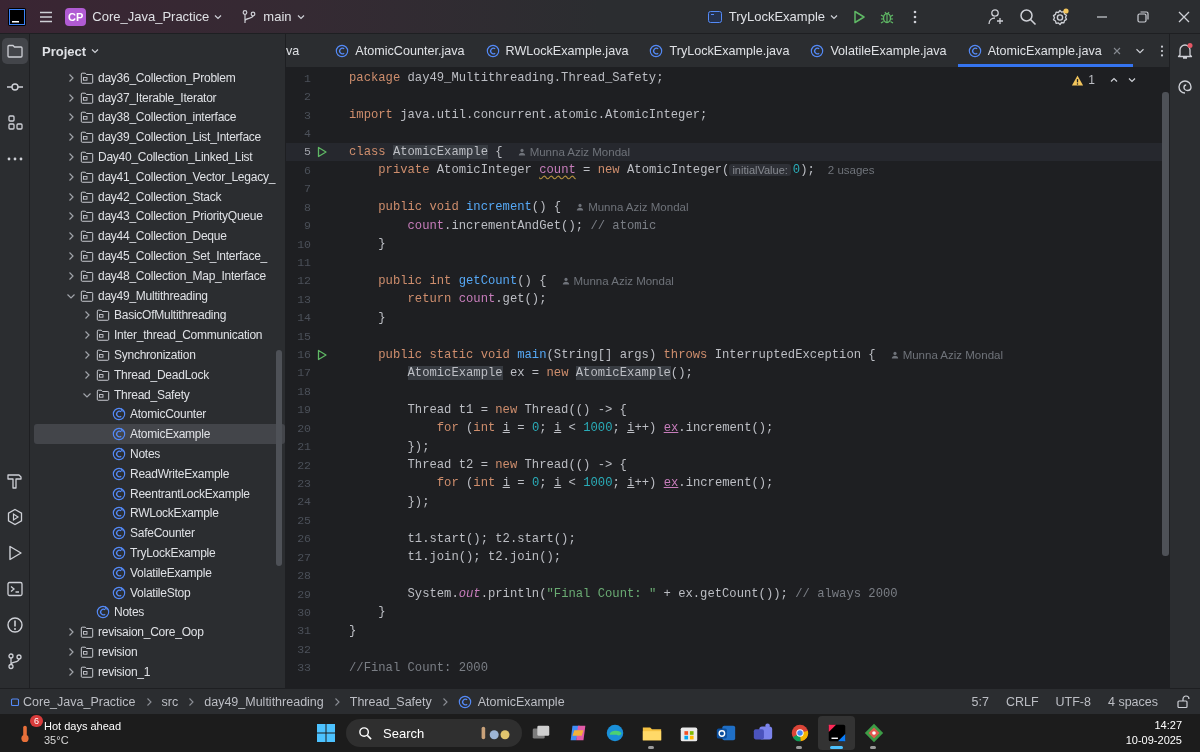  Describe the element at coordinates (159, 434) in the screenshot. I see `tree-row: AtomicExample` at that location.